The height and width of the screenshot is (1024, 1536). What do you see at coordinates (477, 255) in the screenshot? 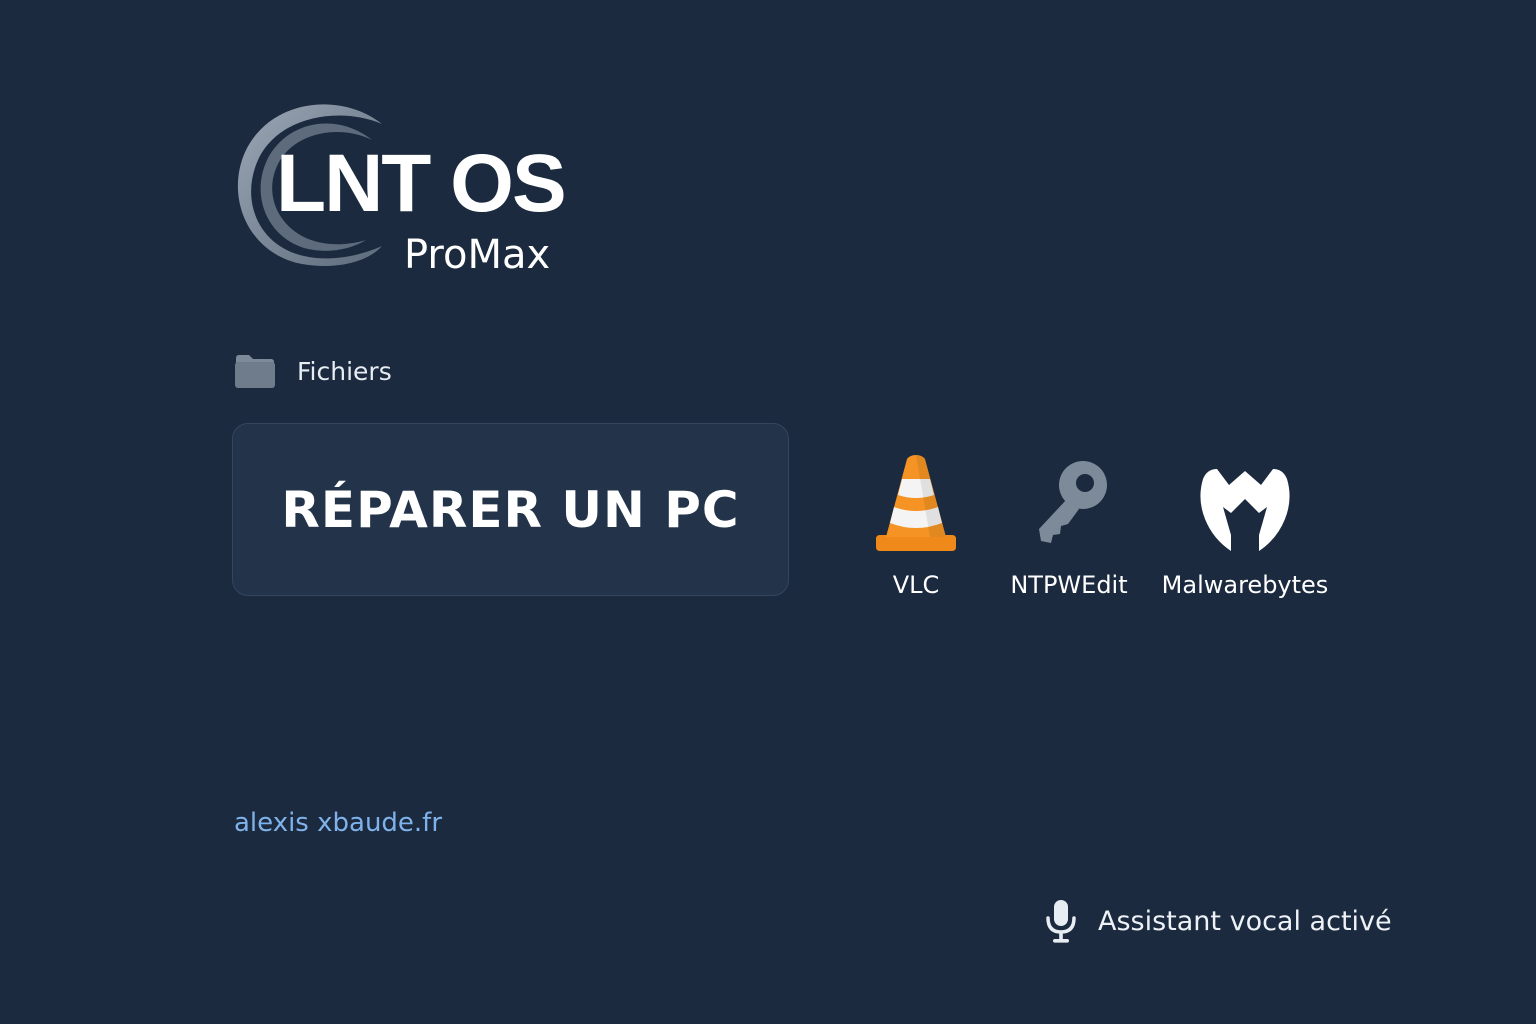
I see `os-edition: ProMax` at bounding box center [477, 255].